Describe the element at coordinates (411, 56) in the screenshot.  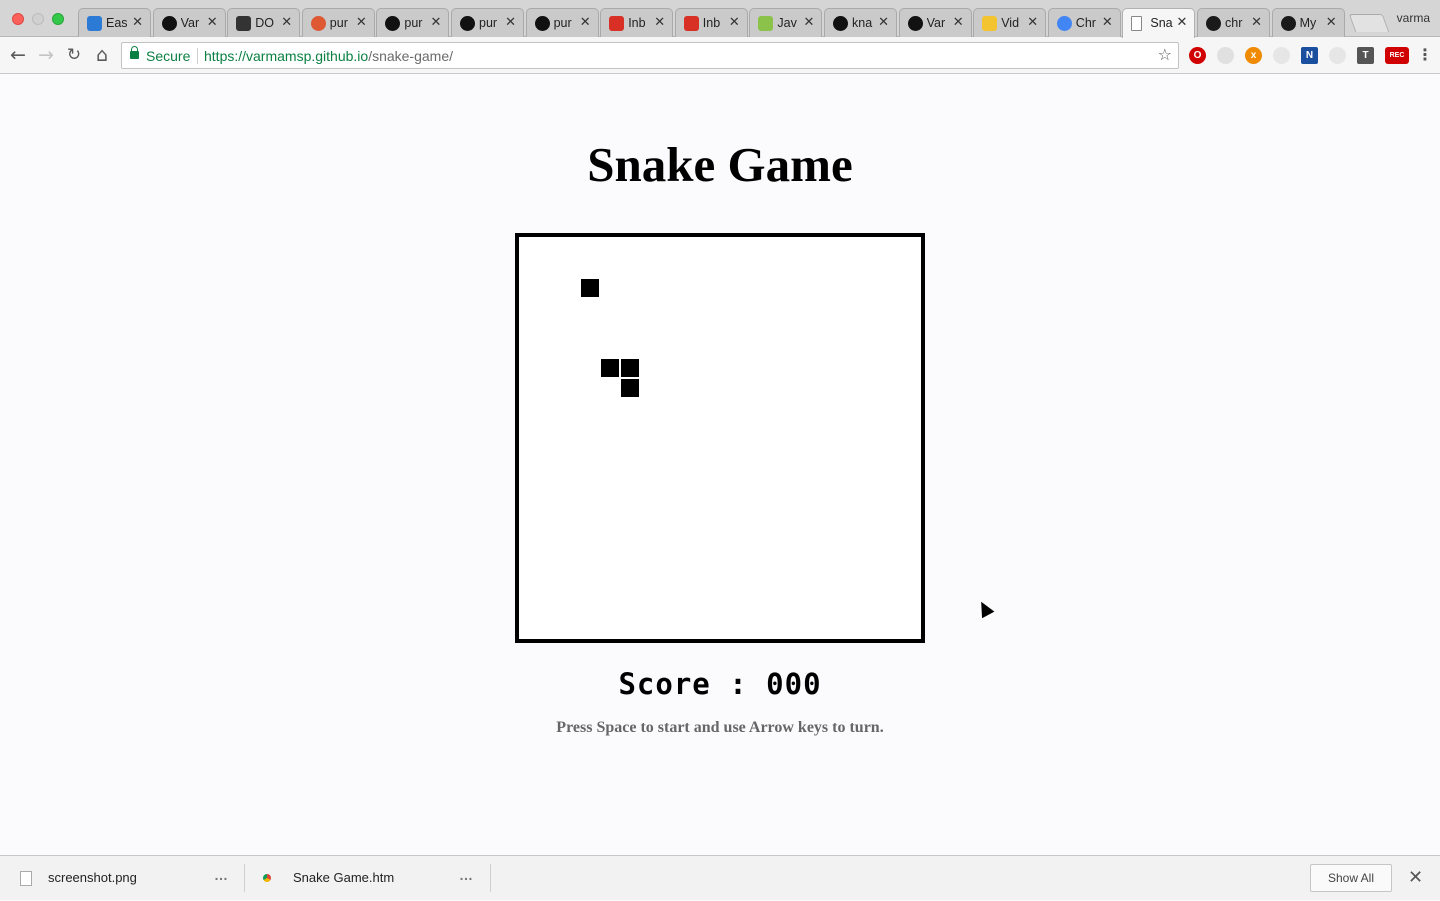
I see `url-path: /snake-game/` at that location.